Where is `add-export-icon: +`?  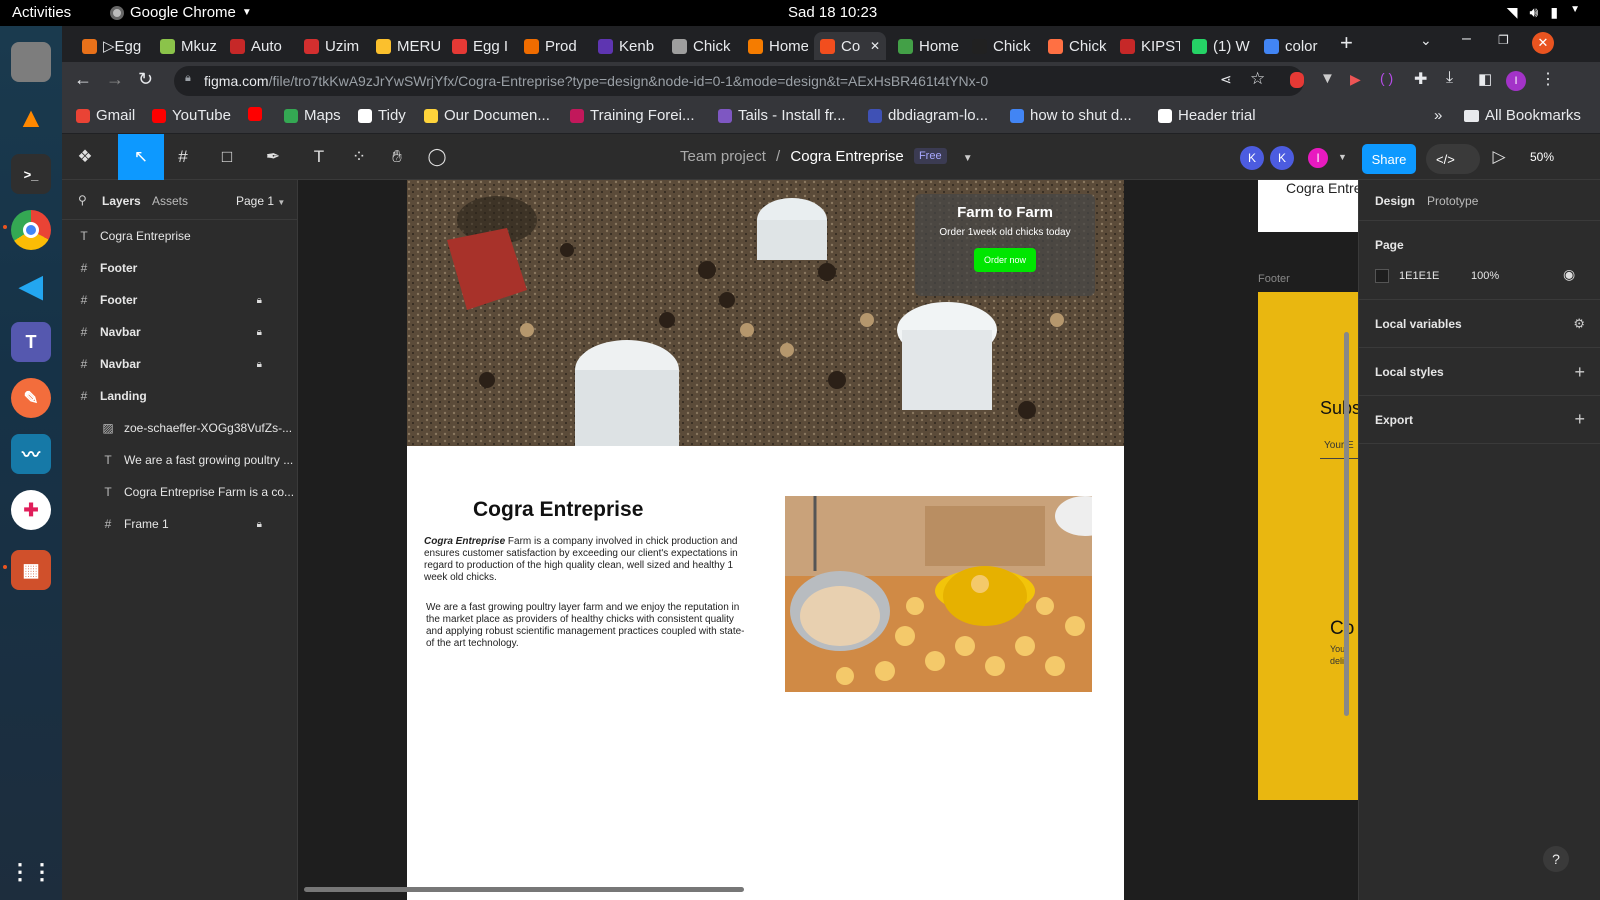 add-export-icon: + is located at coordinates (1579, 419).